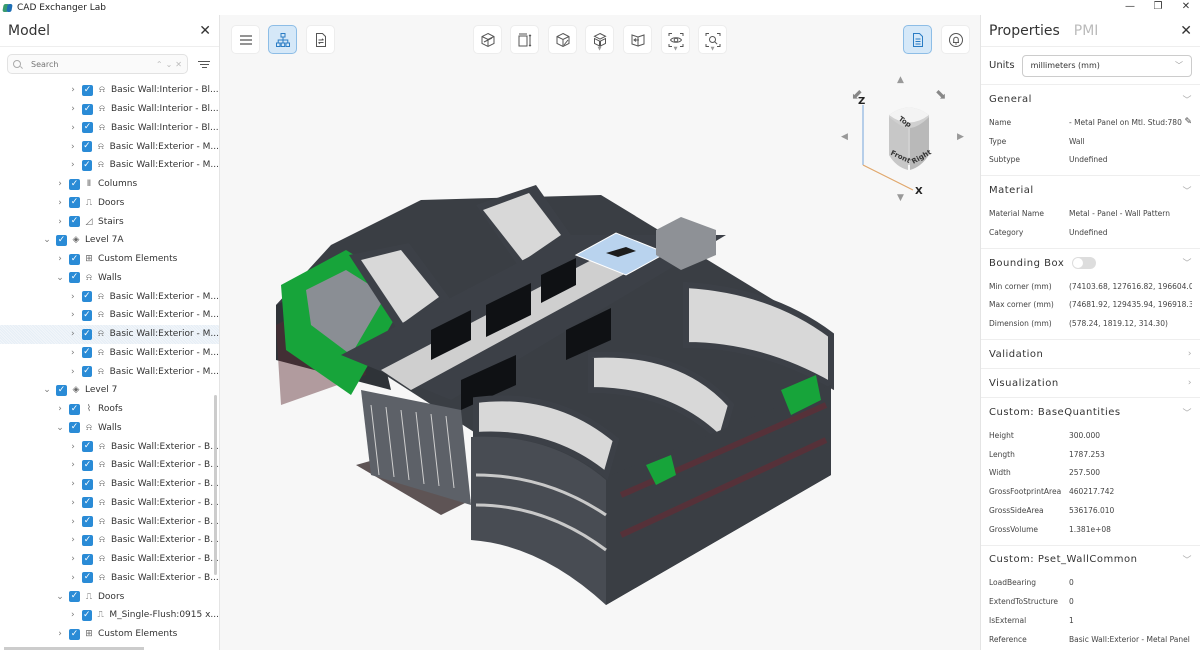 The image size is (1200, 650). I want to click on filter-icon, so click(204, 64).